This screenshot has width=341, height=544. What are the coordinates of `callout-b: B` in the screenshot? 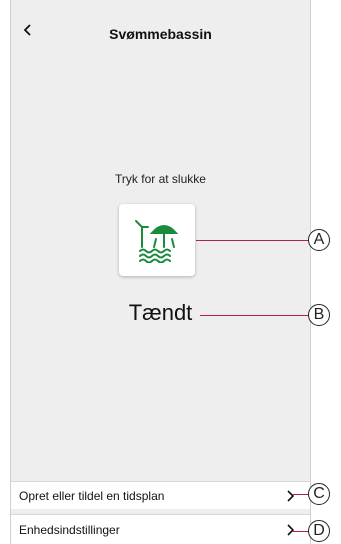 It's located at (319, 315).